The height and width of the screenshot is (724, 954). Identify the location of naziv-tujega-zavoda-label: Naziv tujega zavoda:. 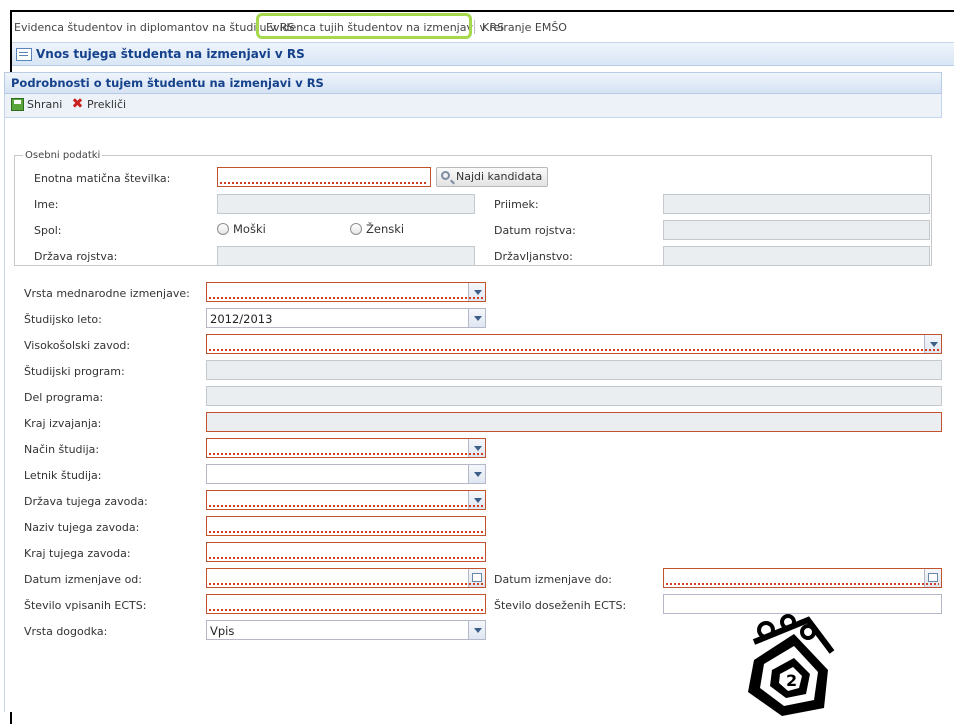
(82, 527).